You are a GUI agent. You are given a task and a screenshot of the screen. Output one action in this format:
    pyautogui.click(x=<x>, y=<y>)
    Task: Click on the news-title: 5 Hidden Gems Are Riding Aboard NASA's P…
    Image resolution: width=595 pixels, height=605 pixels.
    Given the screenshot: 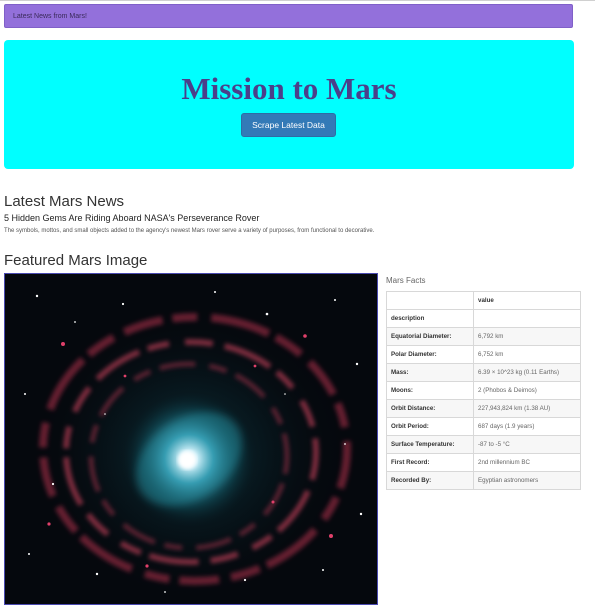 What is the action you would take?
    pyautogui.click(x=132, y=218)
    